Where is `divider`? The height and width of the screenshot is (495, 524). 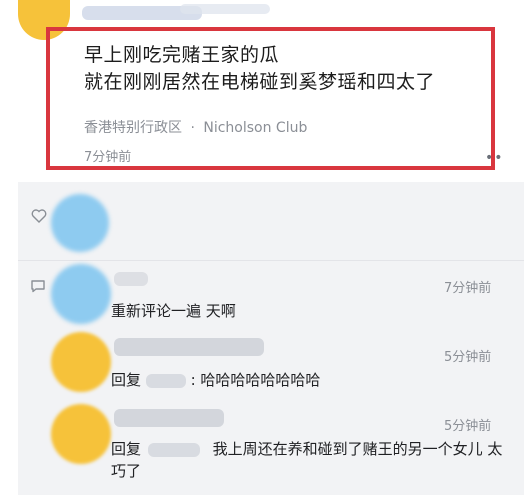 divider is located at coordinates (271, 260).